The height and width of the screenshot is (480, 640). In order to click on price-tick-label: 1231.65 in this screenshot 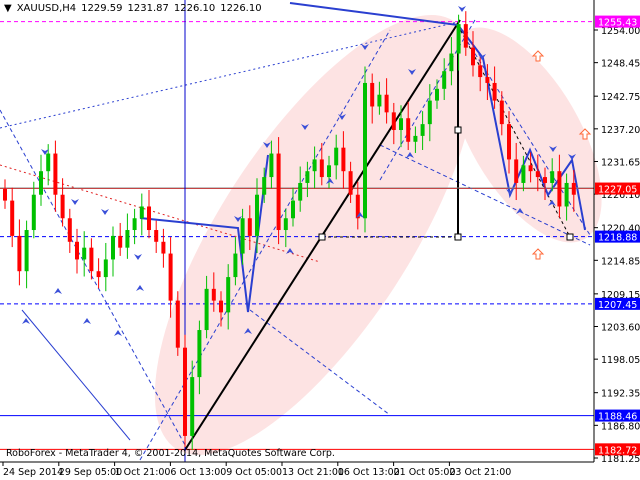, I will do `click(620, 162)`.